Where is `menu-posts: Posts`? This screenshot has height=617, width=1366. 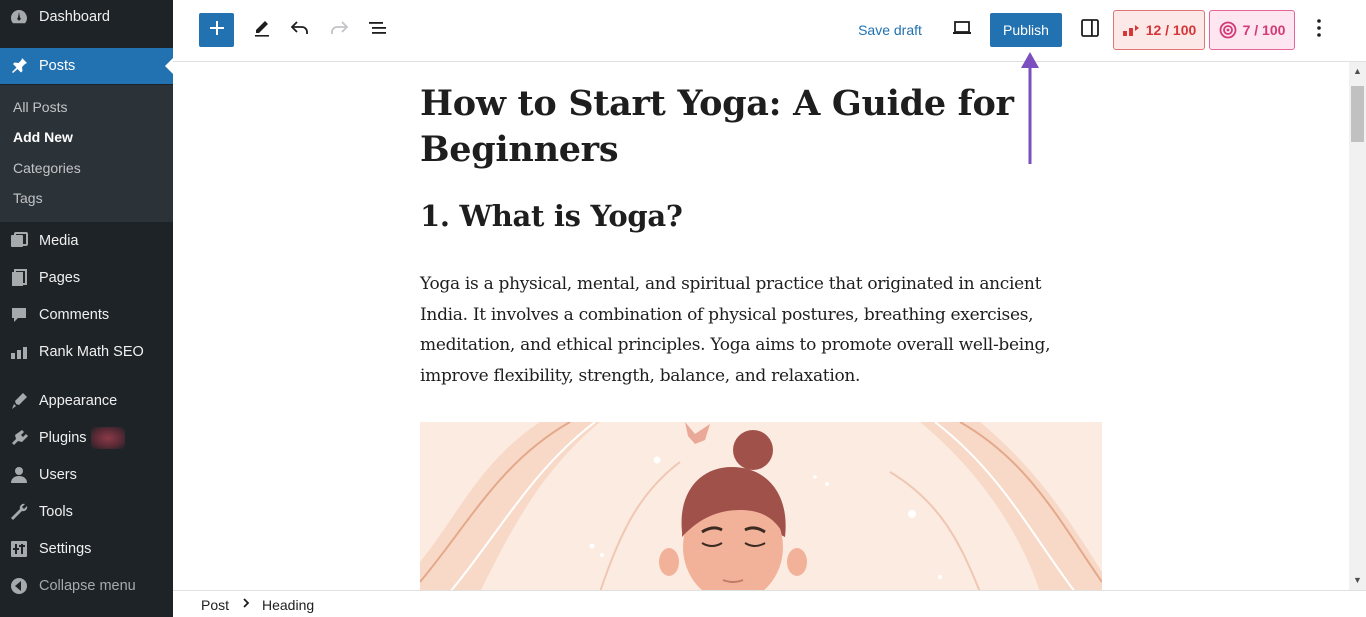
menu-posts: Posts is located at coordinates (86, 66).